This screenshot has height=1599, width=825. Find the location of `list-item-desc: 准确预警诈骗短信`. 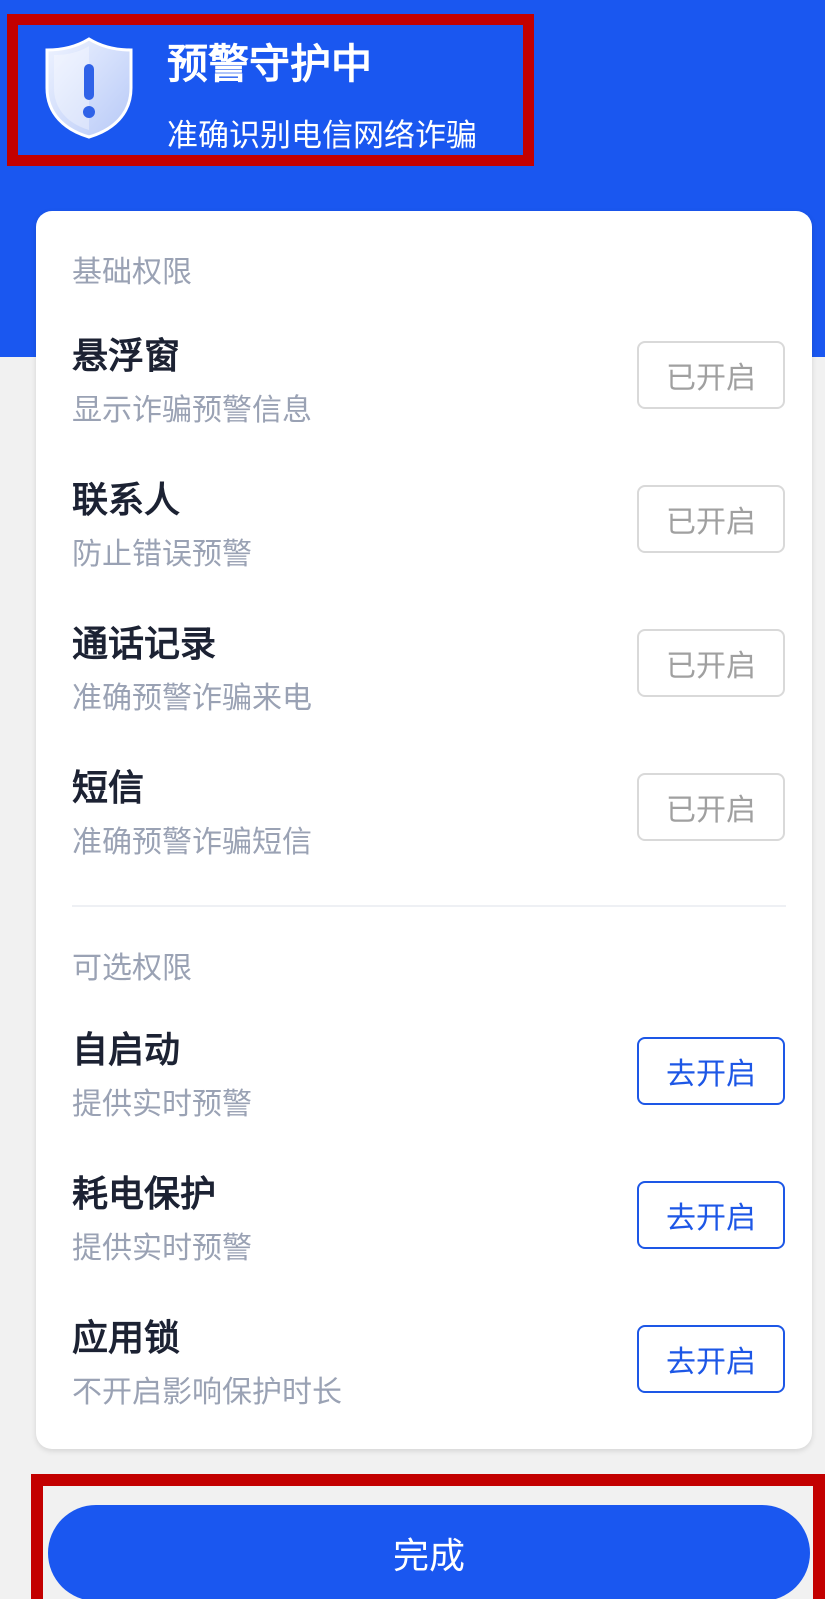

list-item-desc: 准确预警诈骗短信 is located at coordinates (192, 842).